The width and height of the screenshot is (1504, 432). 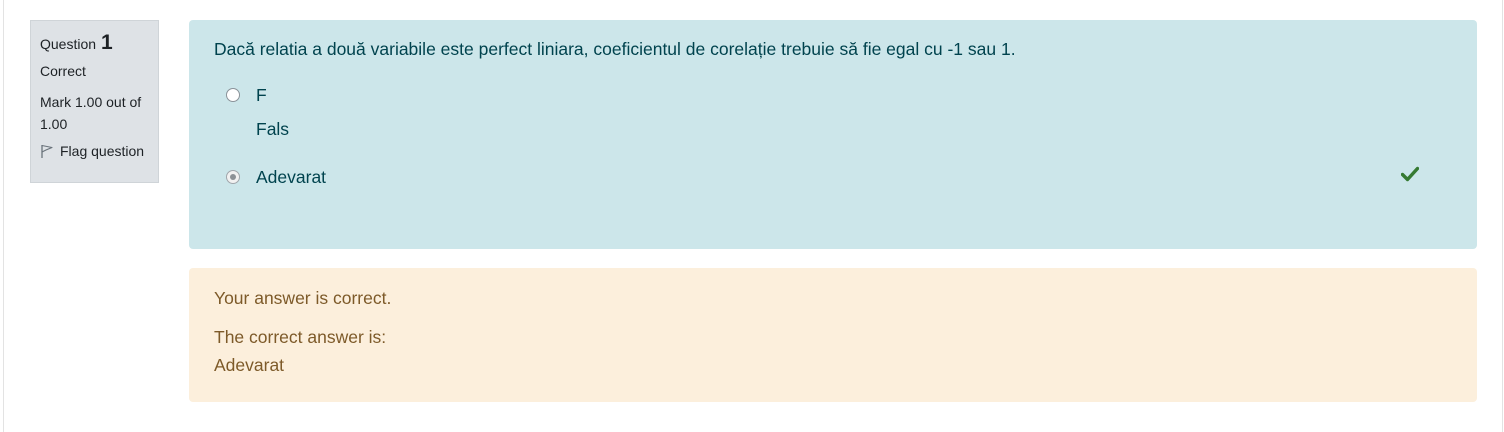 I want to click on specific-feedback: Your answer is correct., so click(x=303, y=298).